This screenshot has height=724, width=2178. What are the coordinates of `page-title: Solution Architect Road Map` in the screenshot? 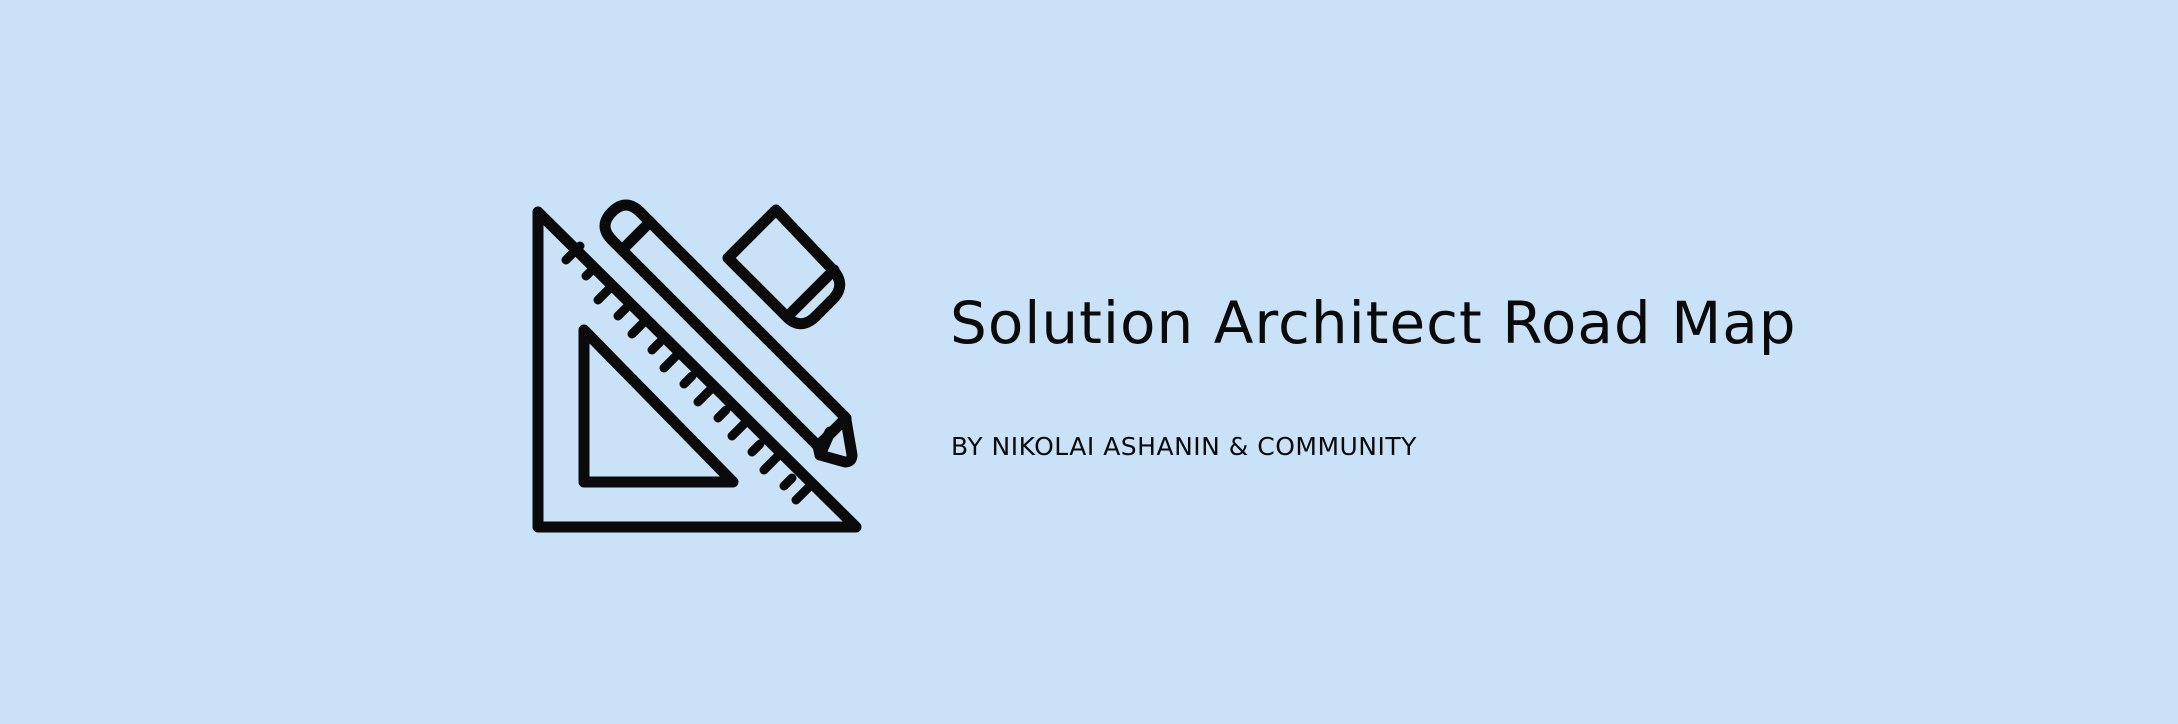 It's located at (1373, 323).